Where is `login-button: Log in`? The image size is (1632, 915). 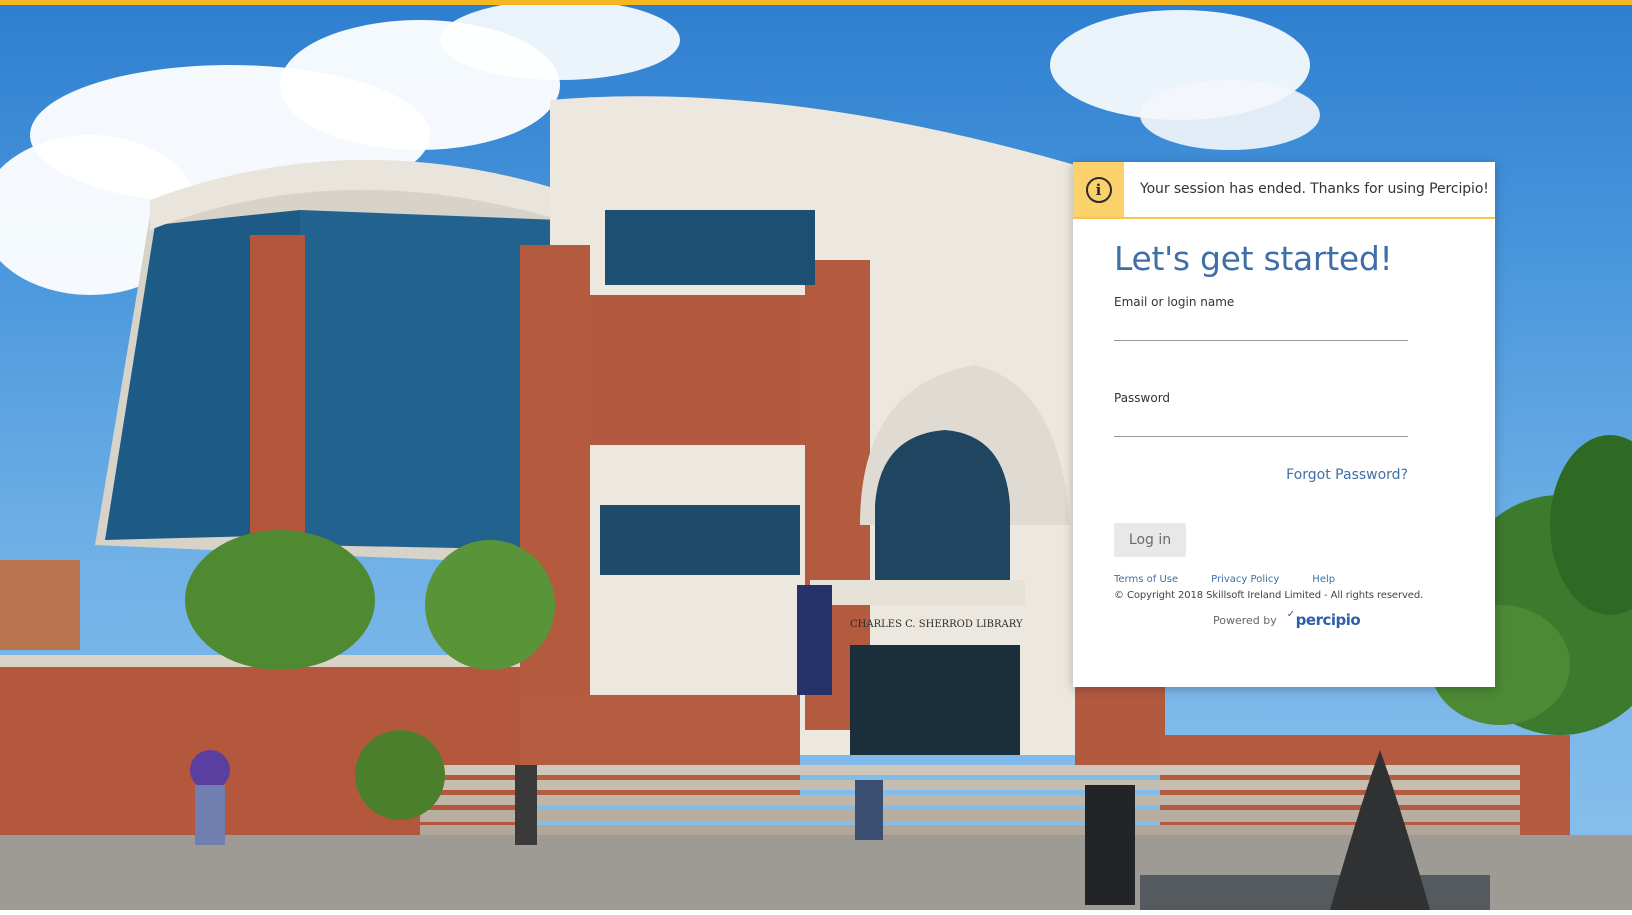 login-button: Log in is located at coordinates (1150, 540).